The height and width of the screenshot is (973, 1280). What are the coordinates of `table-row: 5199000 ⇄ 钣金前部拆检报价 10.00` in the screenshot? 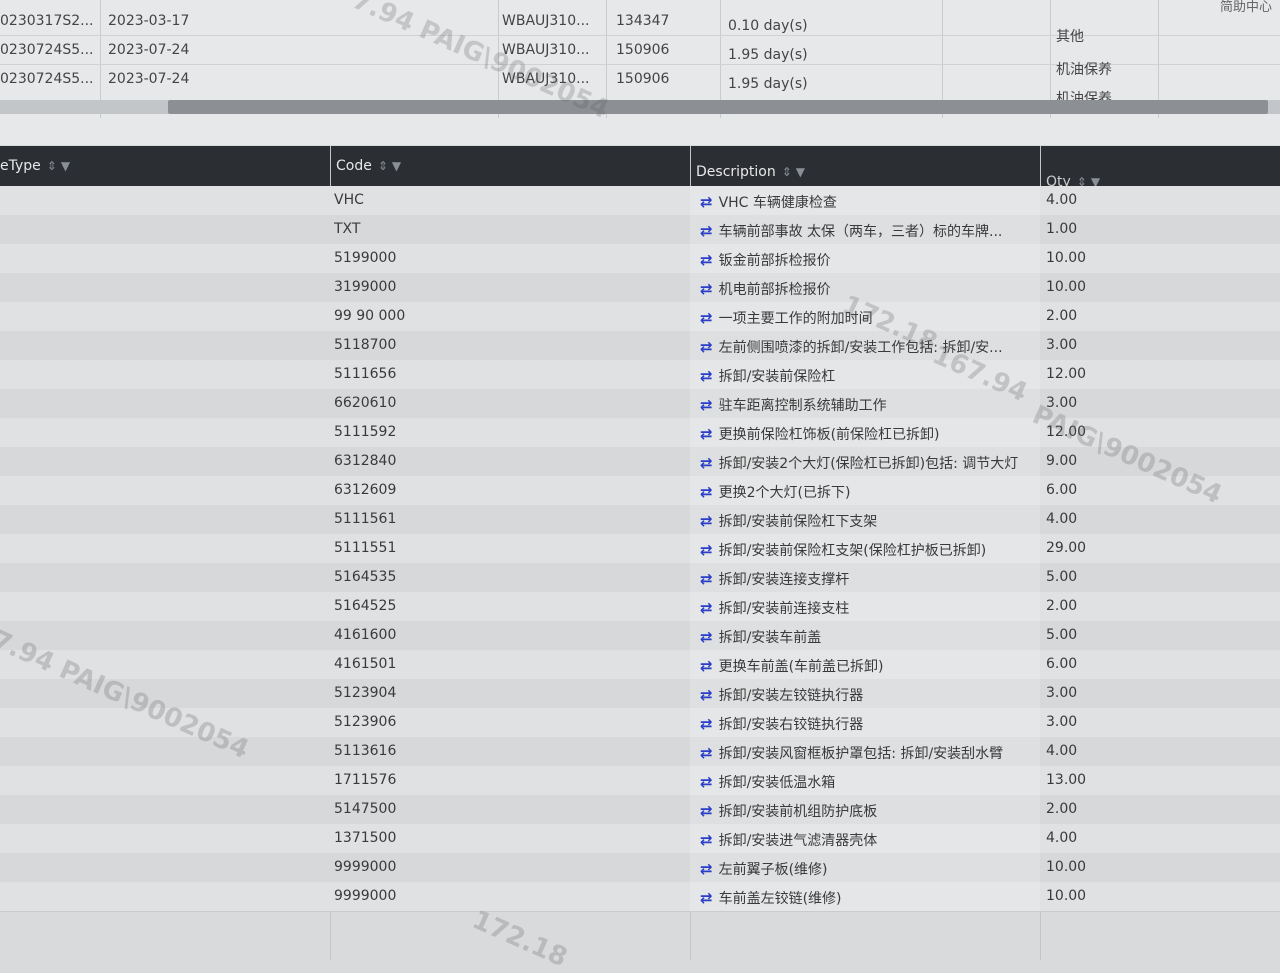 It's located at (640, 259).